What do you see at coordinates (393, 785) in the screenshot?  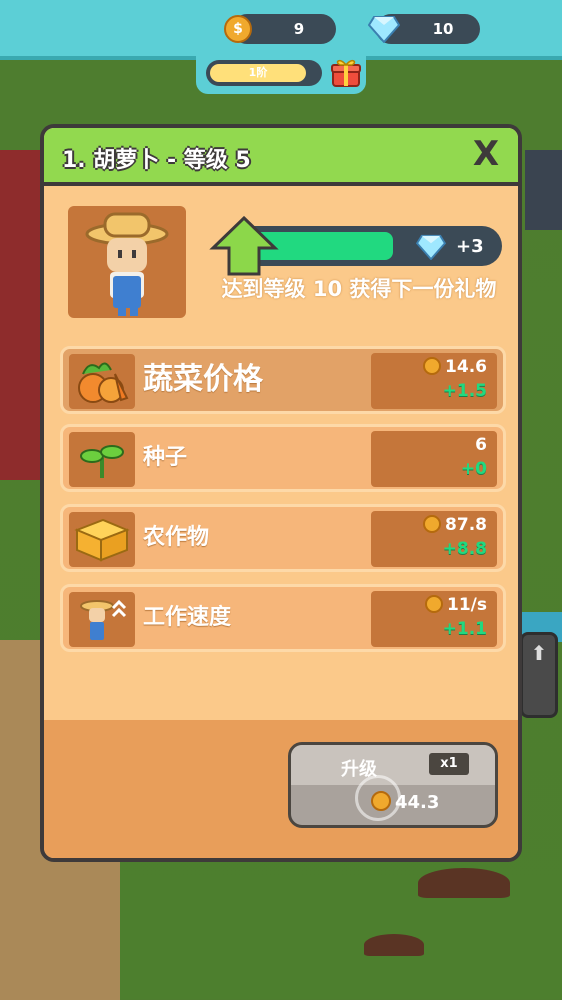 I see `upgrade-button: 升级 x1 44.3` at bounding box center [393, 785].